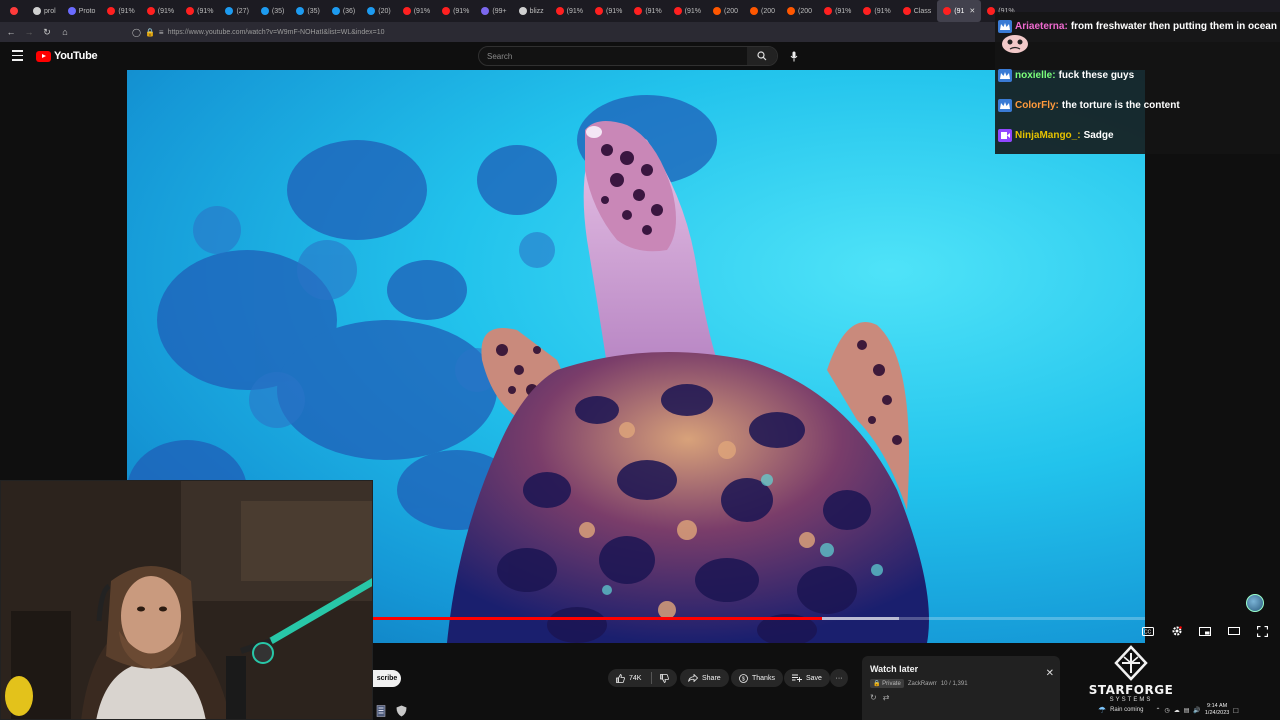 The width and height of the screenshot is (1280, 720). I want to click on app-shield-icon, so click(401, 711).